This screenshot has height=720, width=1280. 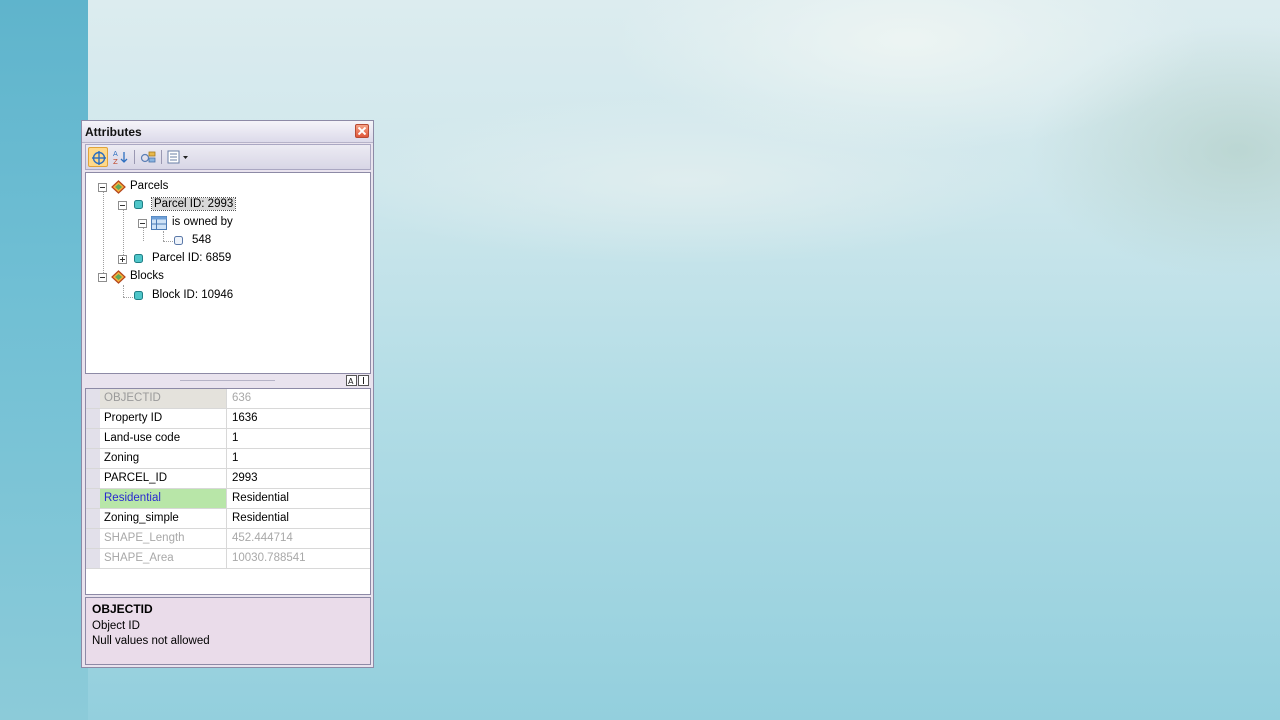 I want to click on description-text: Null values not allowed, so click(x=151, y=641).